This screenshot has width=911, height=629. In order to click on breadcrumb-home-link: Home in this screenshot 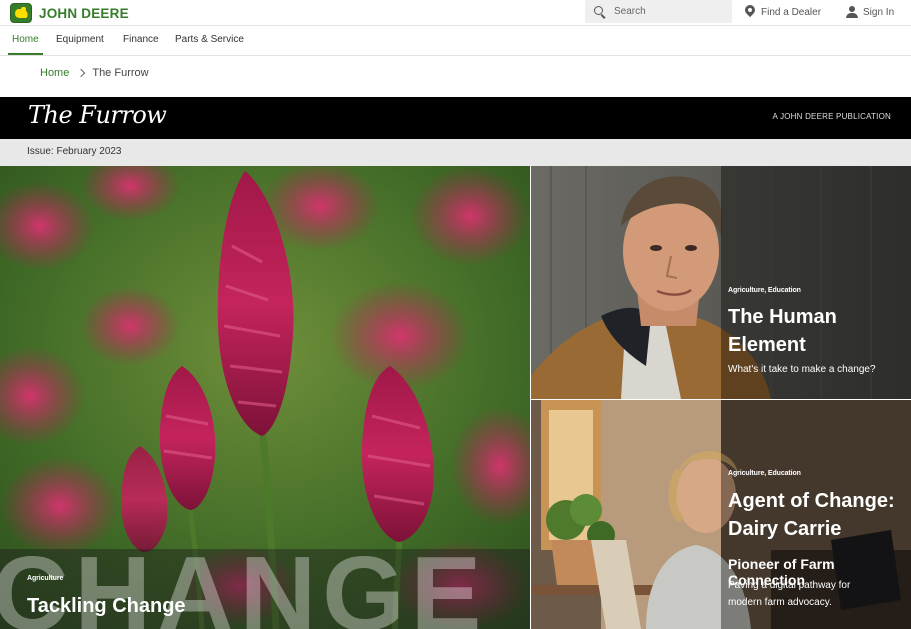, I will do `click(54, 73)`.